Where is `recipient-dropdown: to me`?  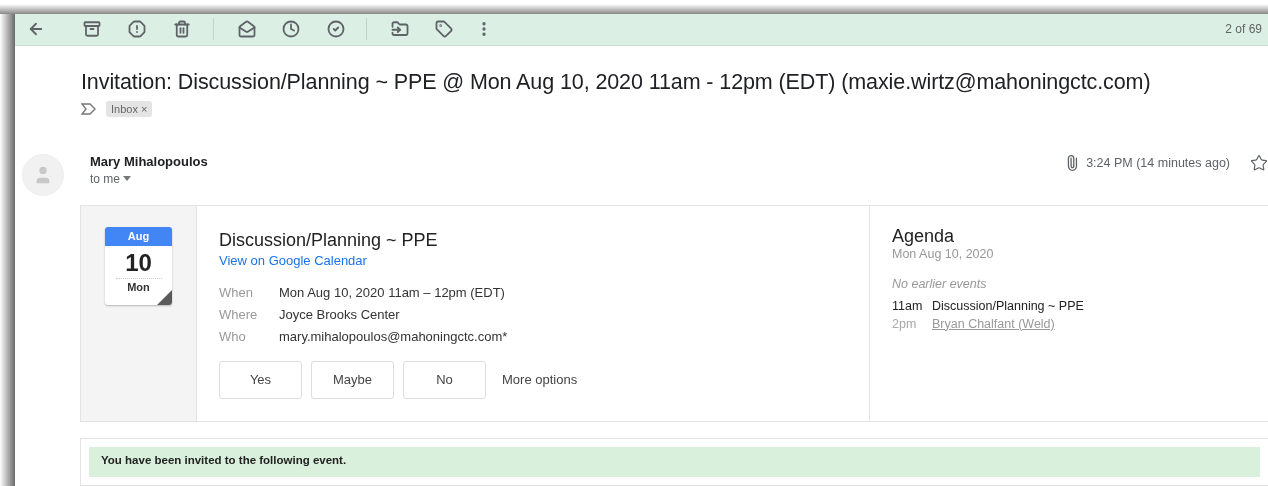 recipient-dropdown: to me is located at coordinates (149, 178).